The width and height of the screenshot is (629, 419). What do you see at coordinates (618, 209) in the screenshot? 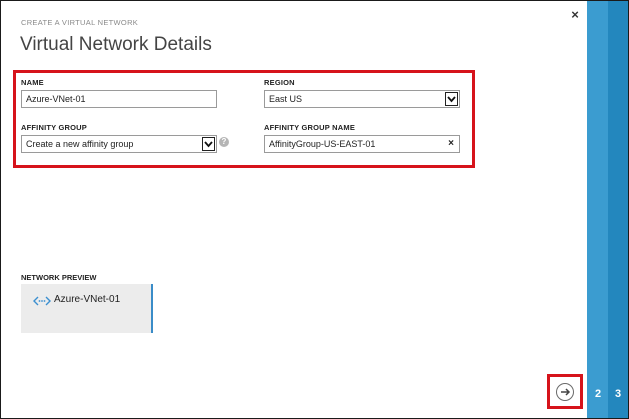
I see `step-3-panel: 3` at bounding box center [618, 209].